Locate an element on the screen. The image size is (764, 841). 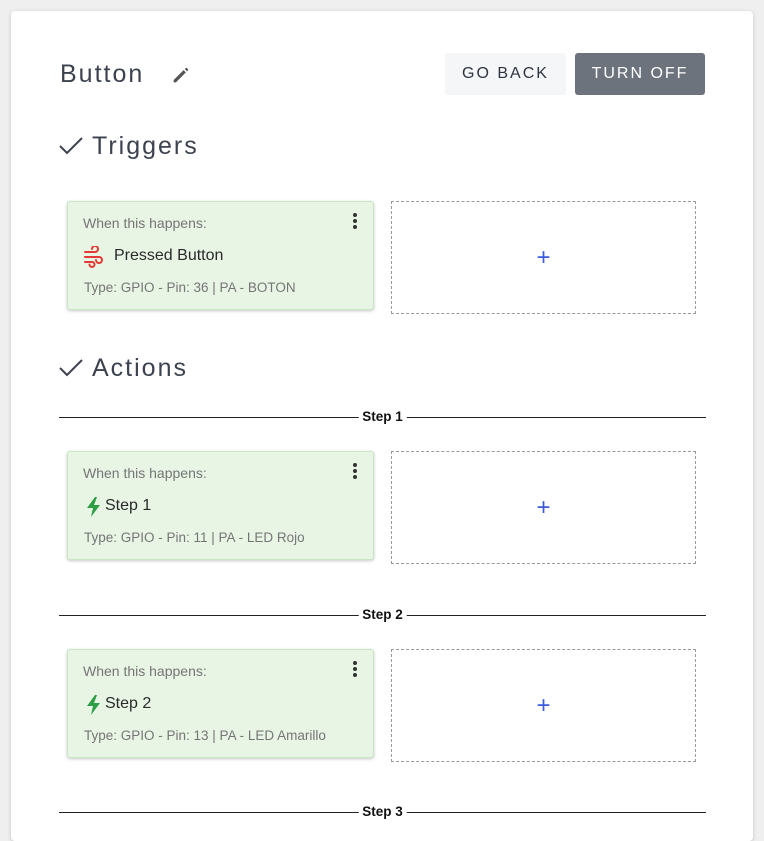
card-title: Pressed Button is located at coordinates (169, 255).